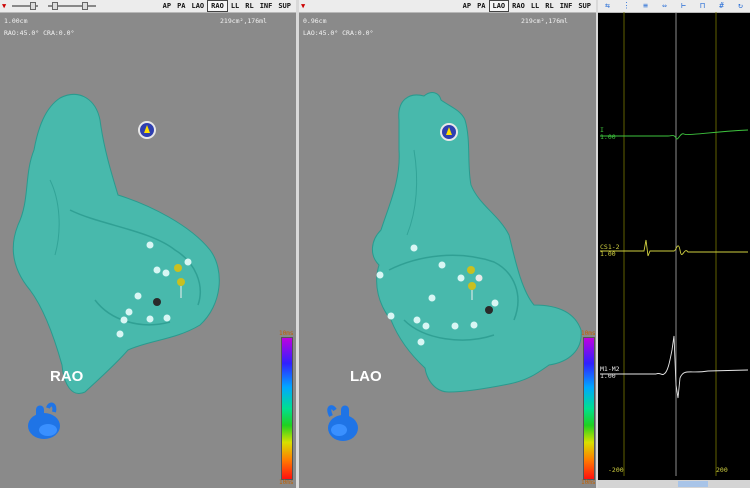  What do you see at coordinates (674, 484) in the screenshot?
I see `ecg-scrollbar` at bounding box center [674, 484].